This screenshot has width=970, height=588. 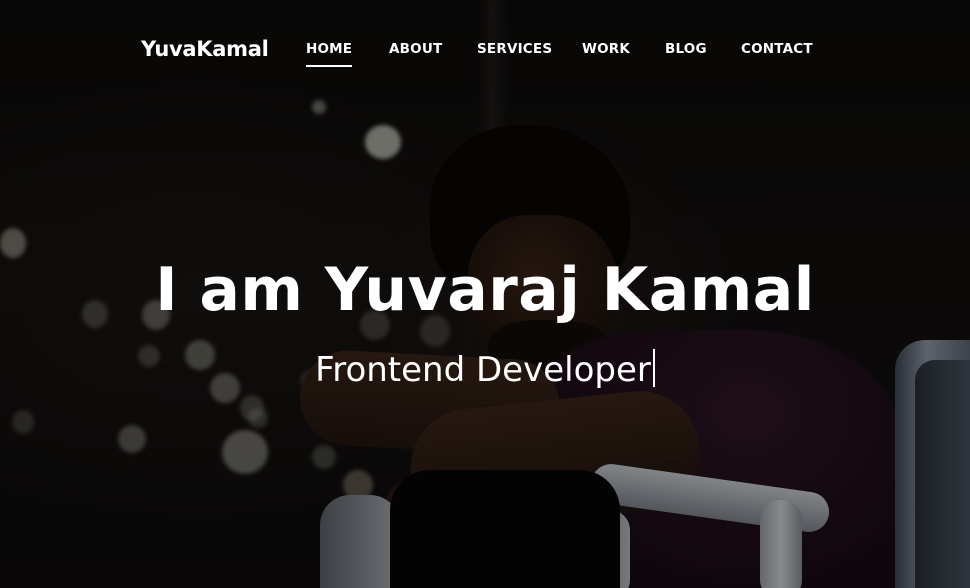 I want to click on typed-role-text: Frontend Developer, so click(x=483, y=370).